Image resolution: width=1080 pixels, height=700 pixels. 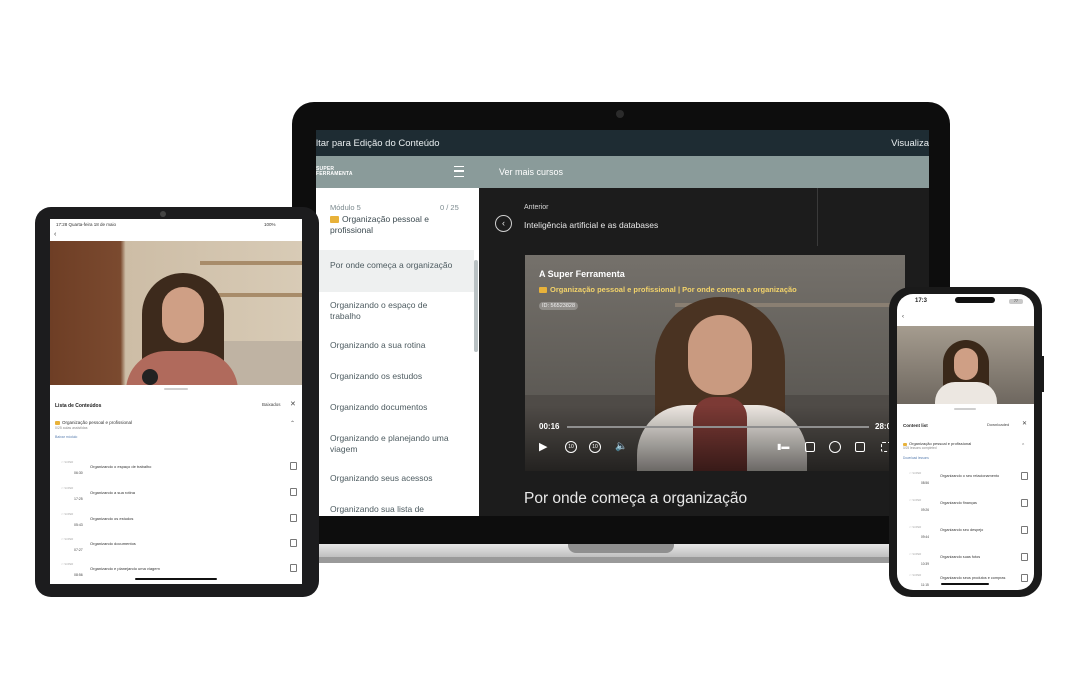 What do you see at coordinates (395, 443) in the screenshot?
I see `sidebar-lesson-item: Organizando e planejando uma viagem` at bounding box center [395, 443].